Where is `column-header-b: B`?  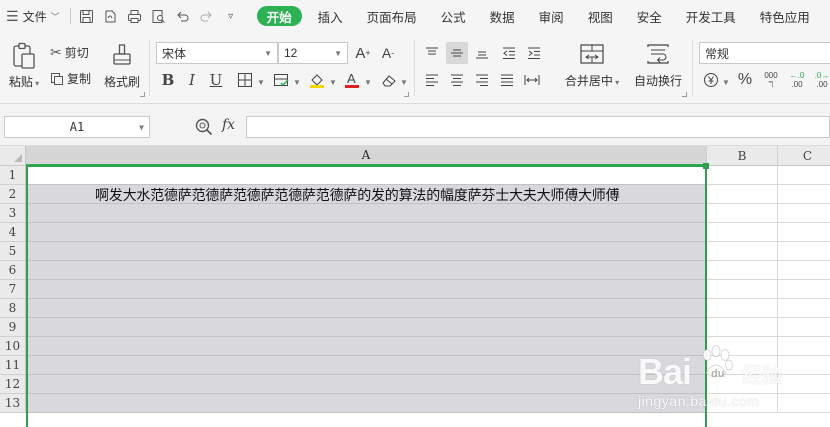
column-header-b: B is located at coordinates (742, 156).